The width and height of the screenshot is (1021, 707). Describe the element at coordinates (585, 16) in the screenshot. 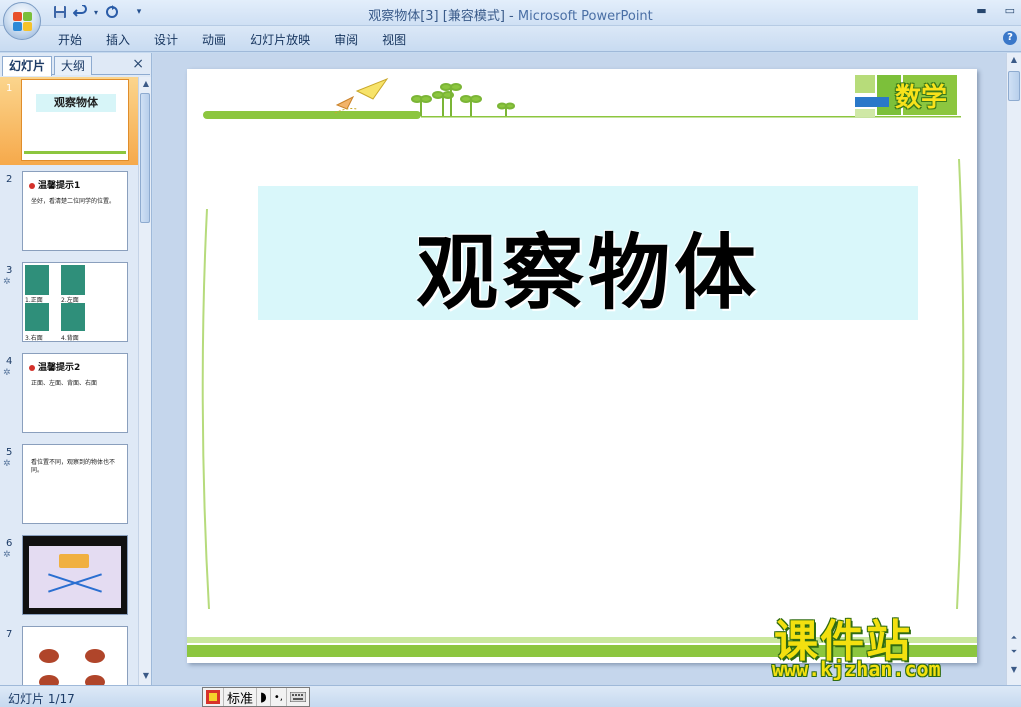

I see `app-name: Microsoft PowerPoint` at that location.